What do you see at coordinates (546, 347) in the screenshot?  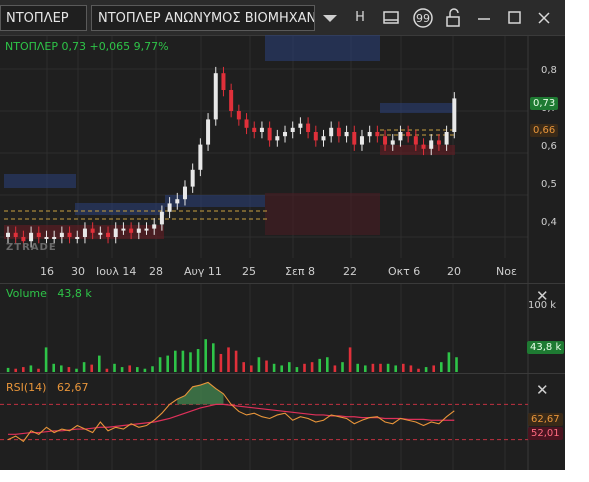 I see `volume-tag: 43,8 k` at bounding box center [546, 347].